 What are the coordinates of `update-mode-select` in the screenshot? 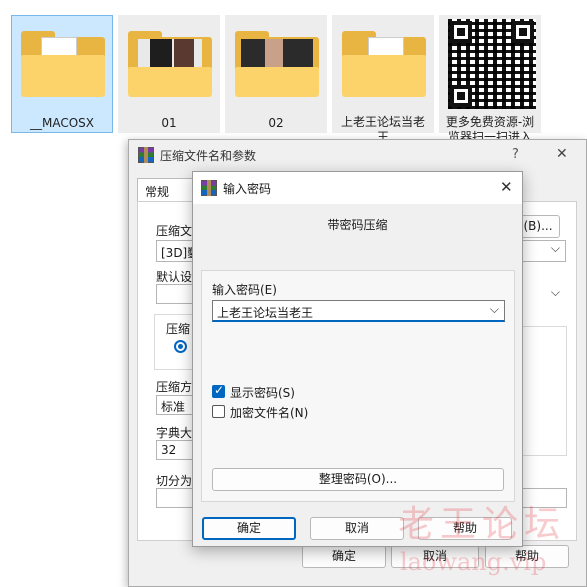 It's located at (554, 294).